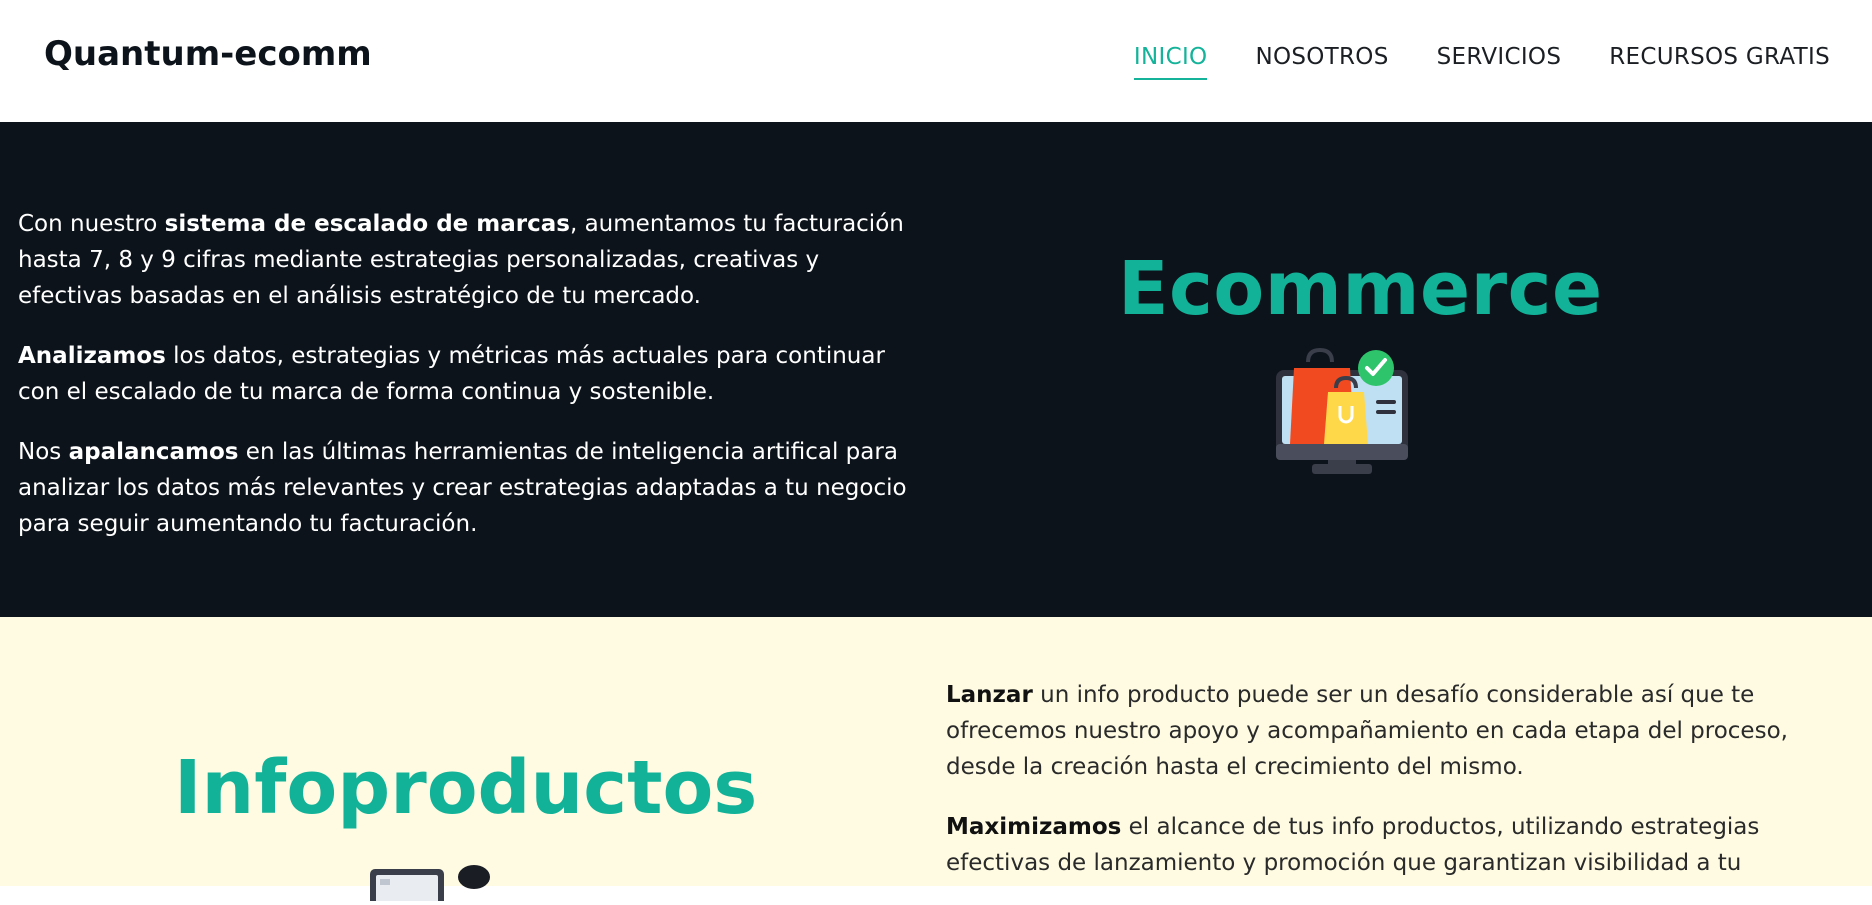 This screenshot has height=905, width=1872. I want to click on ecommerce-title: Ecommerce, so click(1360, 289).